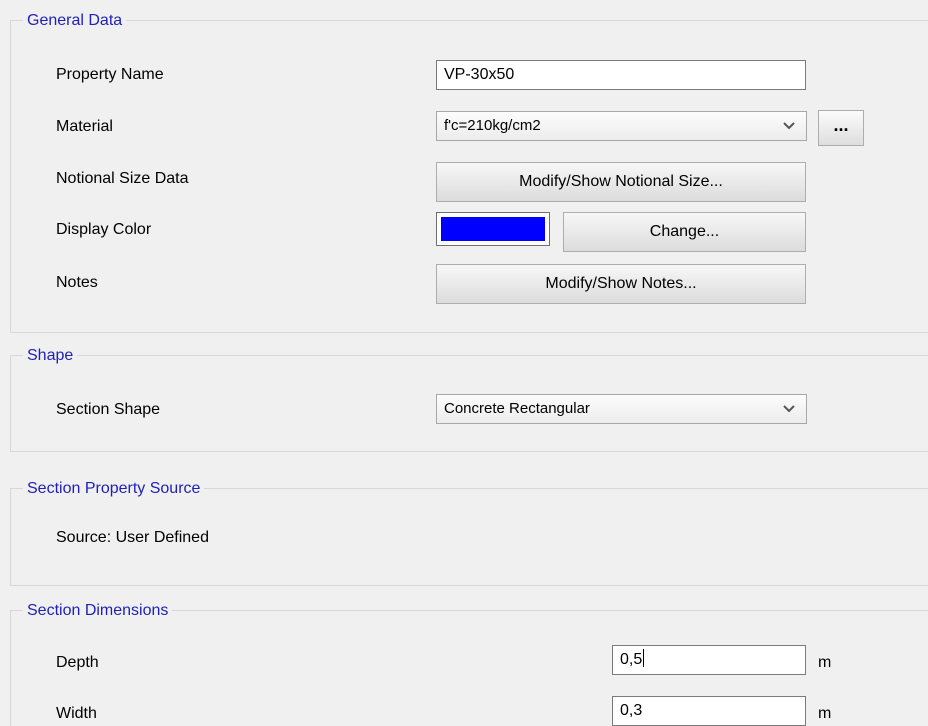 This screenshot has height=726, width=928. What do you see at coordinates (644, 658) in the screenshot?
I see `text-cursor` at bounding box center [644, 658].